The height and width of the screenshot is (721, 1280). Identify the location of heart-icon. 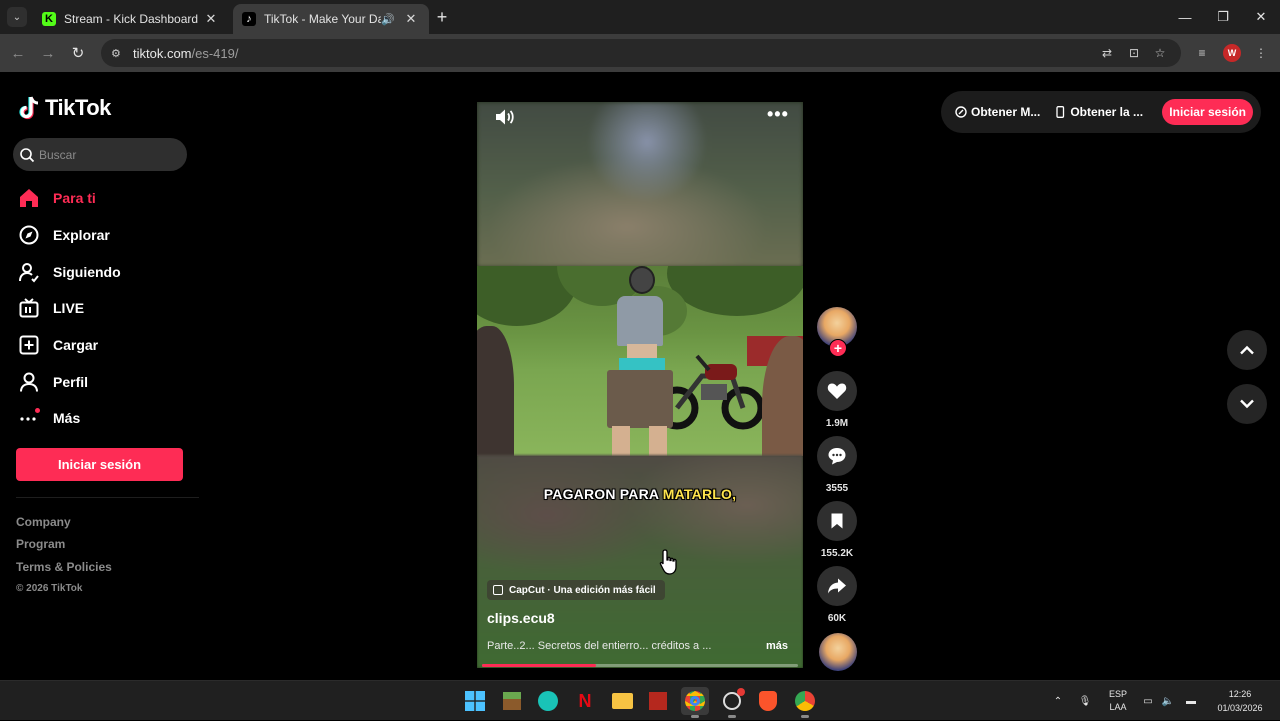
(837, 391).